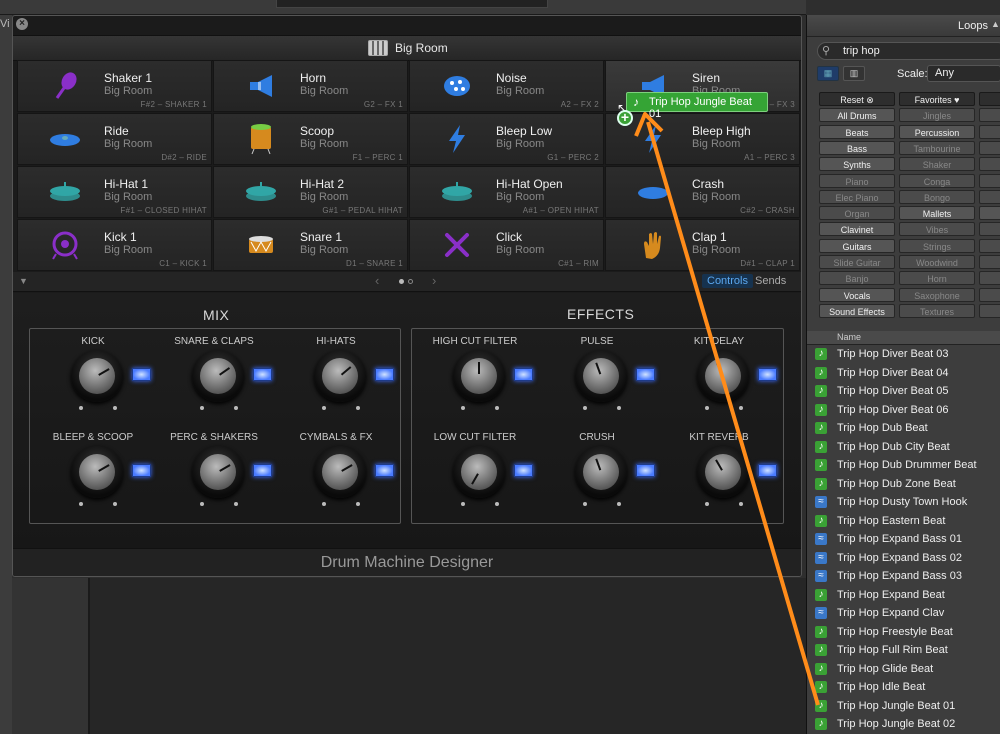 This screenshot has height=734, width=1000. Describe the element at coordinates (937, 147) in the screenshot. I see `keyword-button: Tambourine` at that location.